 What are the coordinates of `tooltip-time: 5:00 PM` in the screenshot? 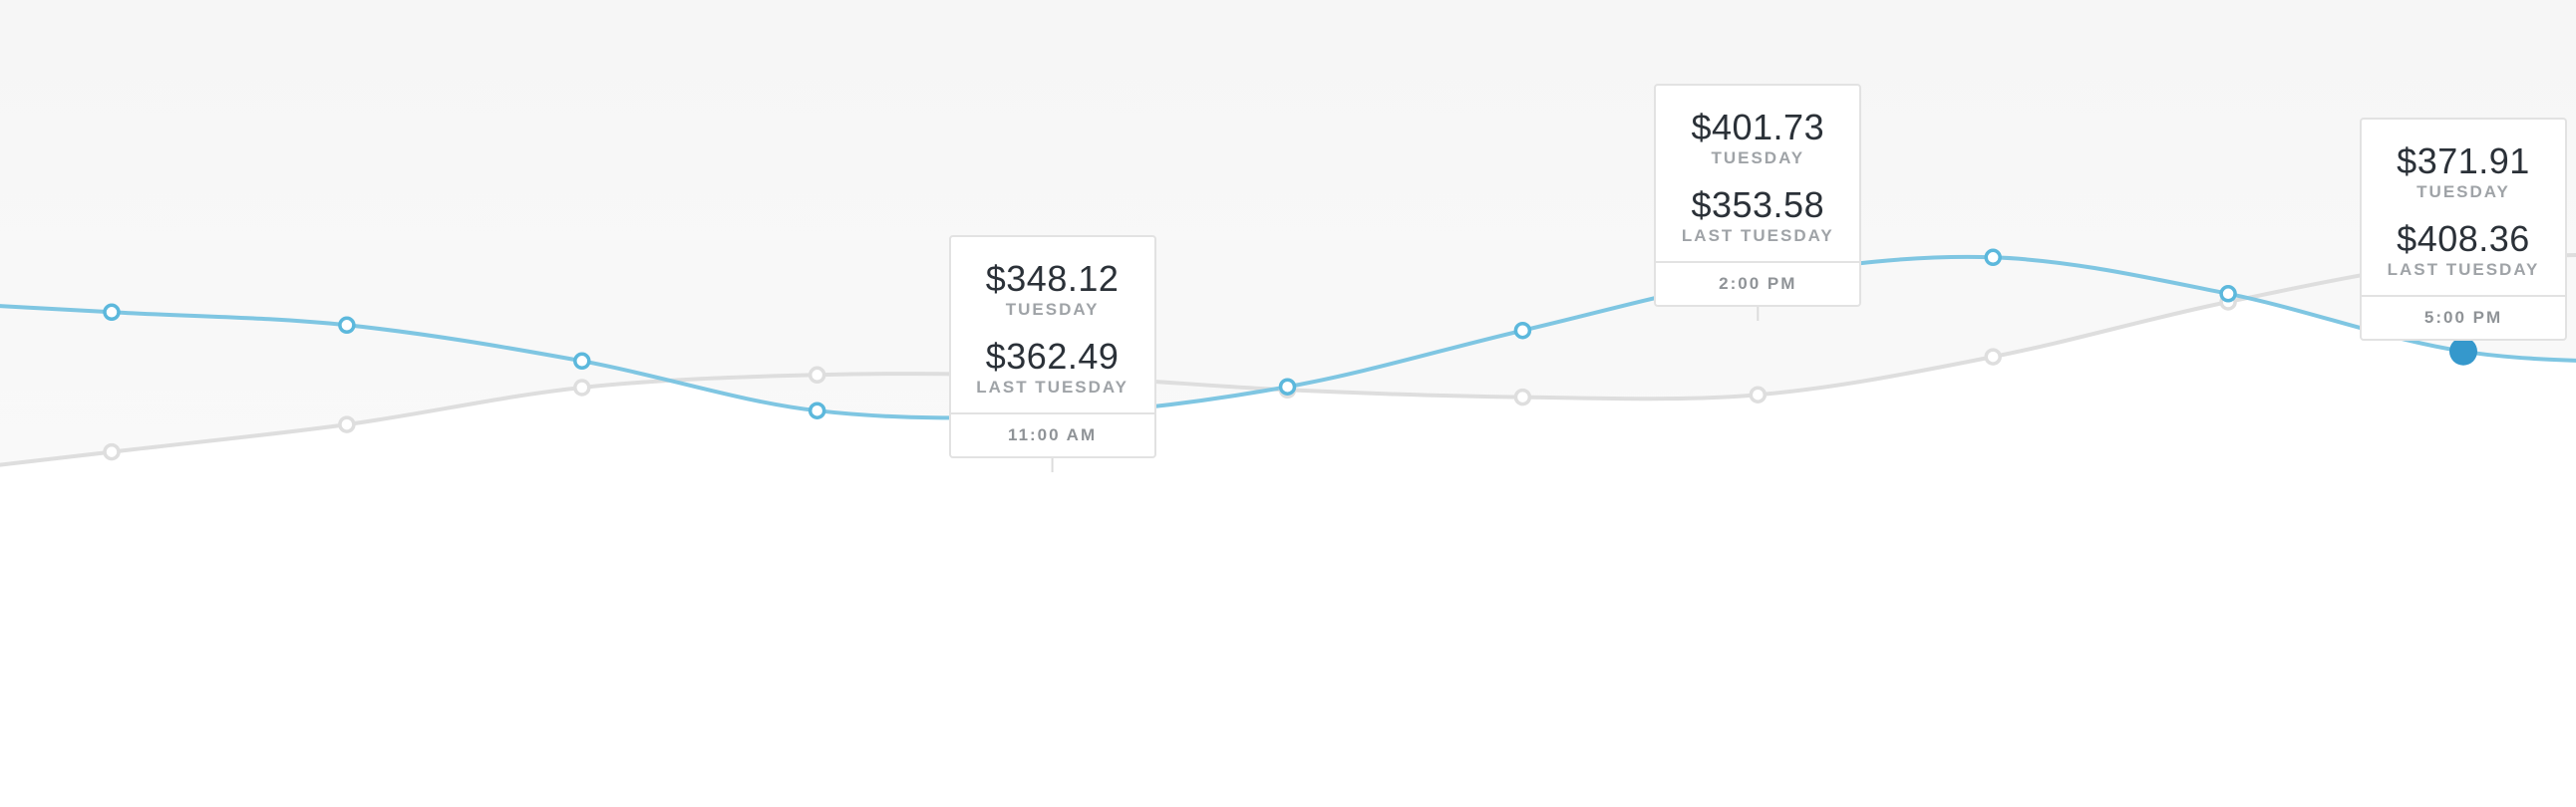 It's located at (2463, 317).